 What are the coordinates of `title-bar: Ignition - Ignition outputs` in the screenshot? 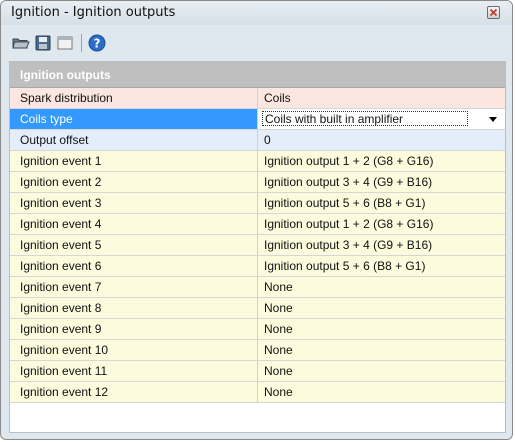 It's located at (256, 13).